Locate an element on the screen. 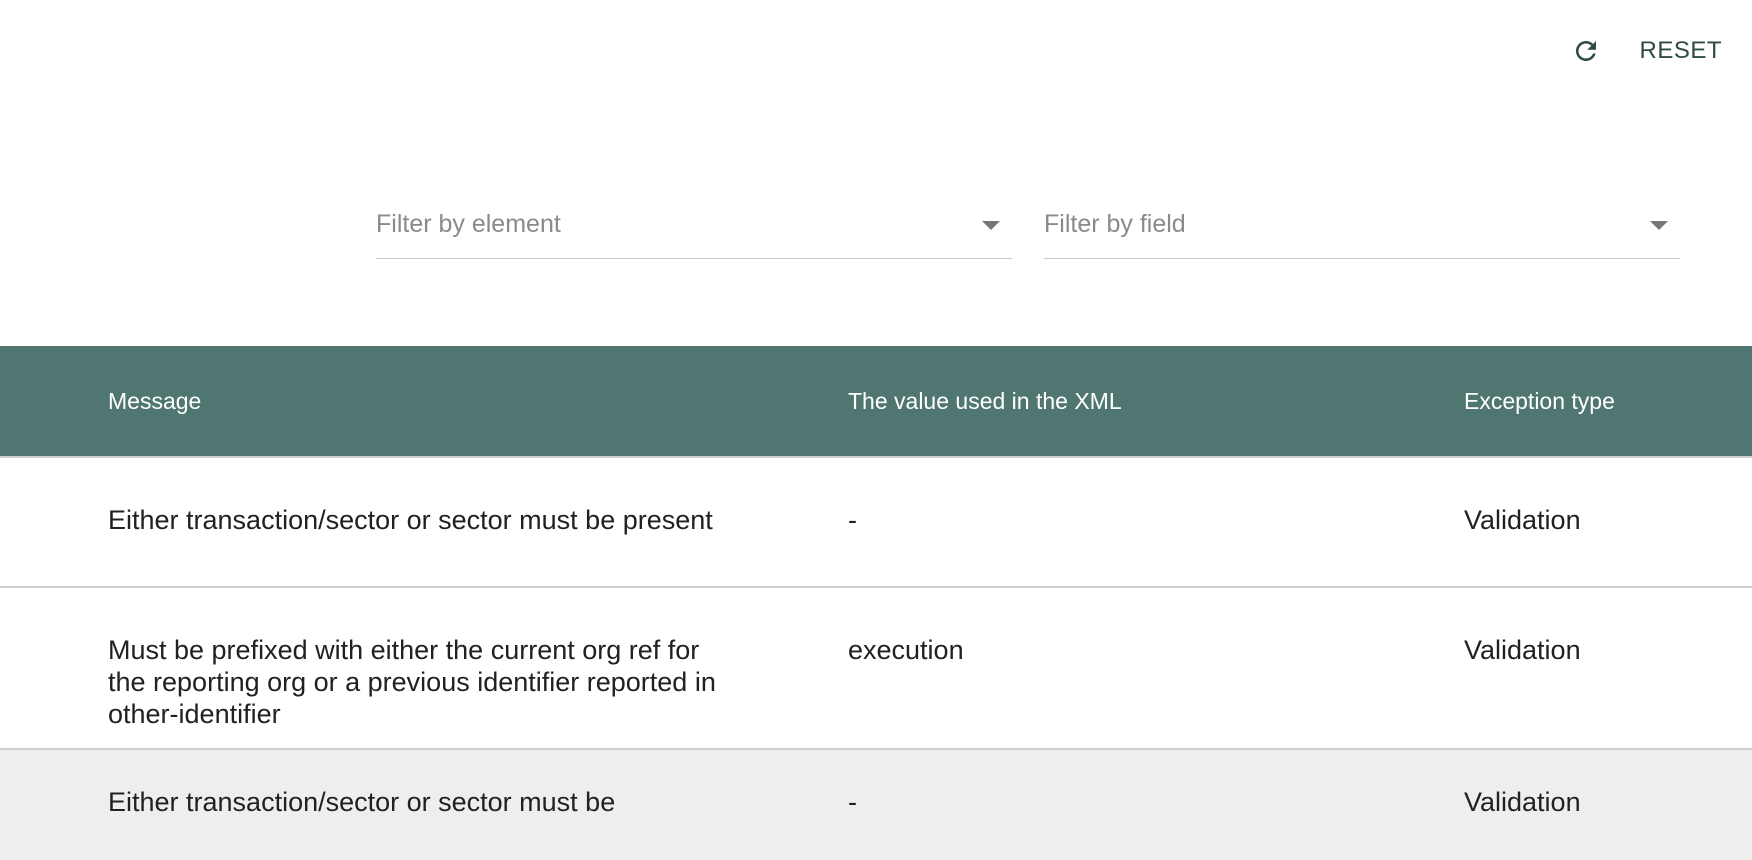  column-header-value: The value used in the XML is located at coordinates (1128, 401).